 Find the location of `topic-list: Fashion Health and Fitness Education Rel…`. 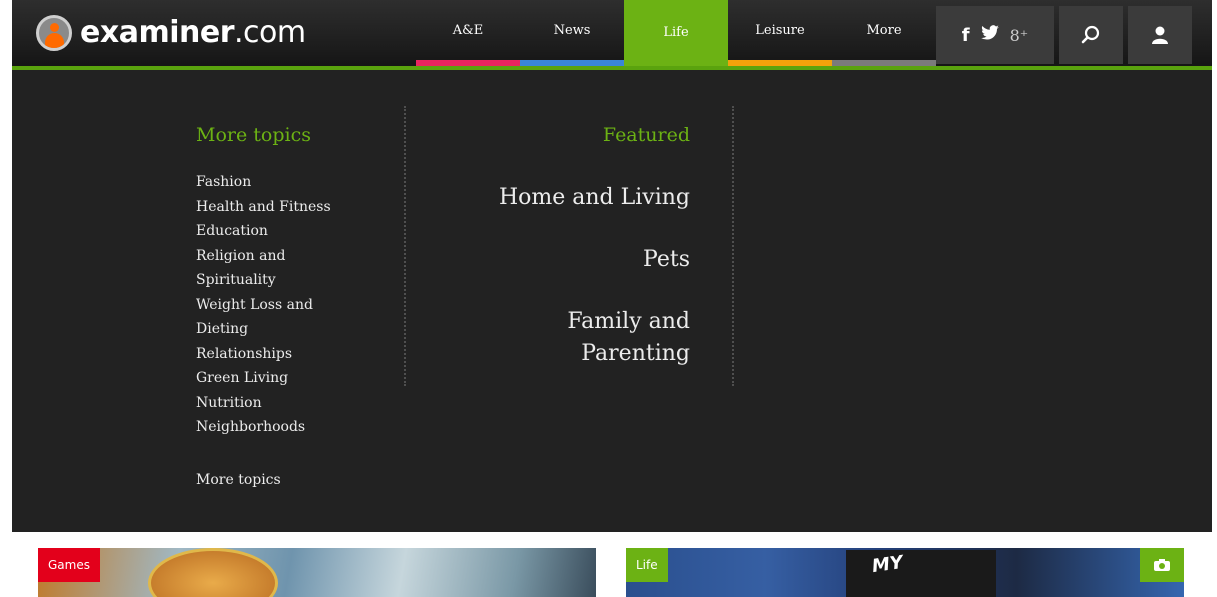

topic-list: Fashion Health and Fitness Education Rel… is located at coordinates (296, 305).